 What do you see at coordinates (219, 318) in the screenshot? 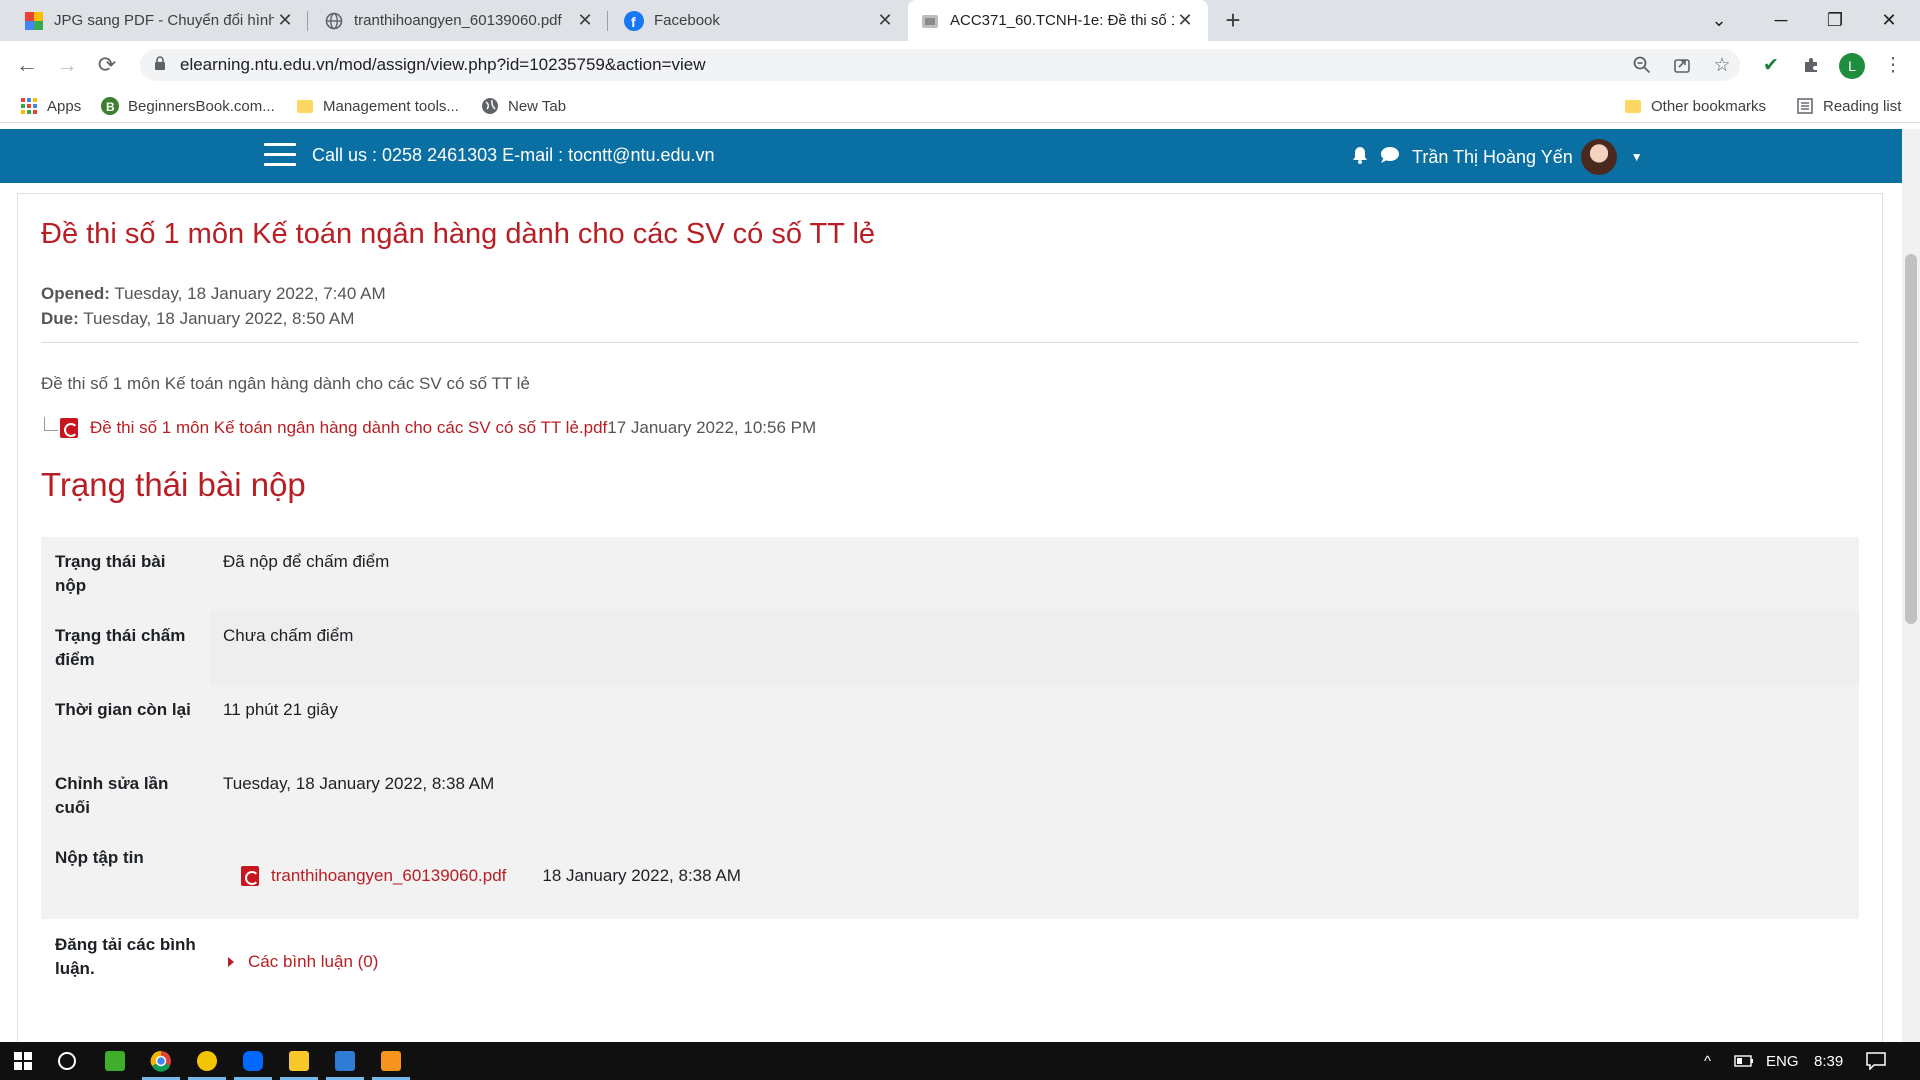
I see `due-value: Tuesday, 18 January 2022, 8:50 AM` at bounding box center [219, 318].